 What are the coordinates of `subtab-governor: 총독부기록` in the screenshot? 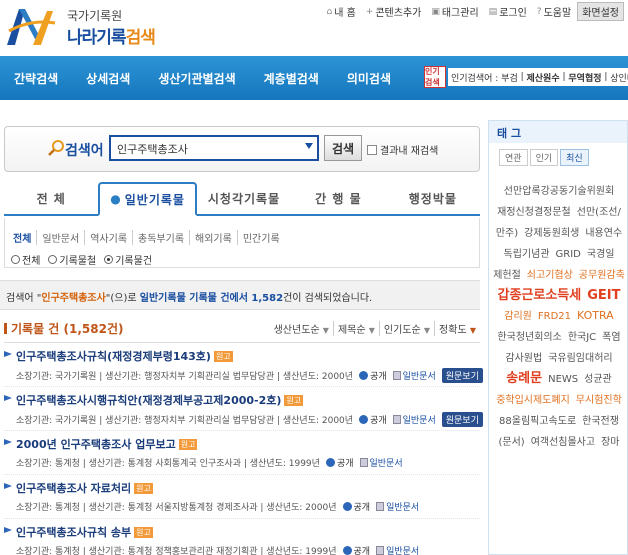 It's located at (160, 237).